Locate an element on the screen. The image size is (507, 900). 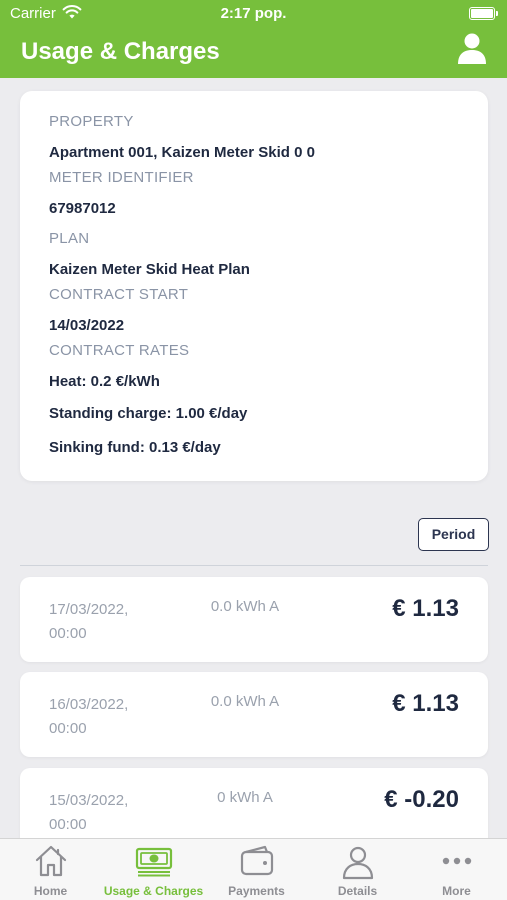
meter-identifier-value: 67987012 is located at coordinates (82, 208).